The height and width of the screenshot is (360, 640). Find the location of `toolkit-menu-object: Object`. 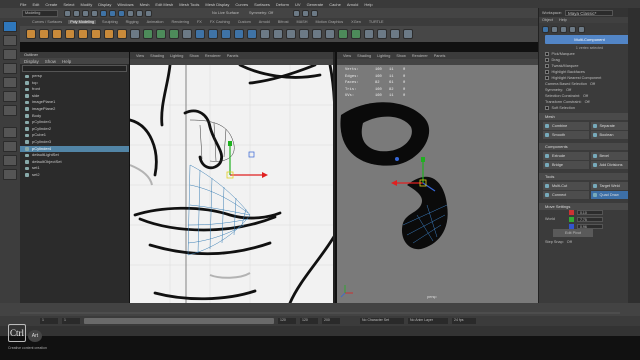

toolkit-menu-object: Object is located at coordinates (547, 20).